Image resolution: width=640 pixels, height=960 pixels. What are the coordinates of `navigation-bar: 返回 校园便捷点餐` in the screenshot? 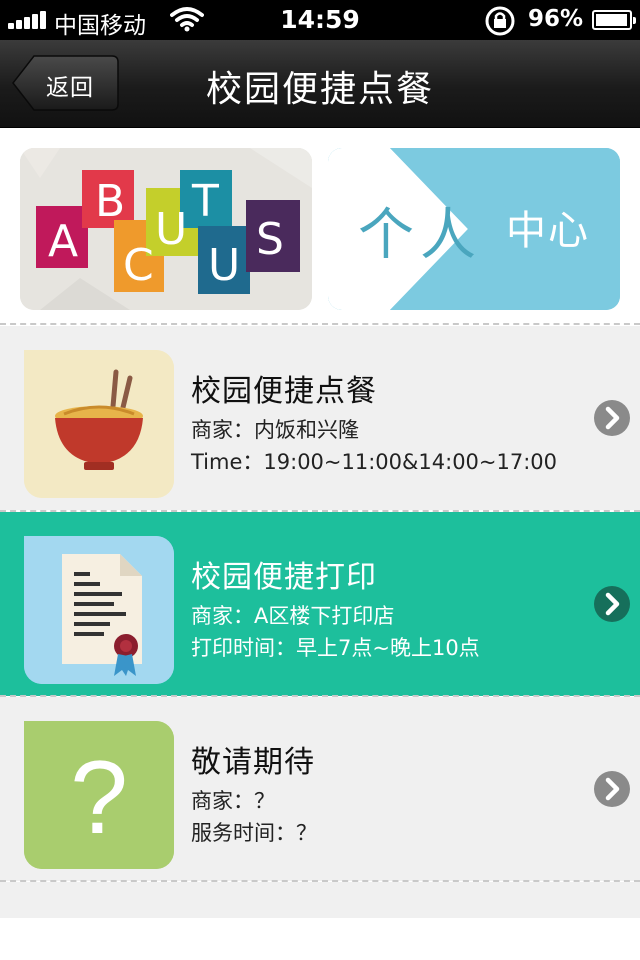 It's located at (320, 84).